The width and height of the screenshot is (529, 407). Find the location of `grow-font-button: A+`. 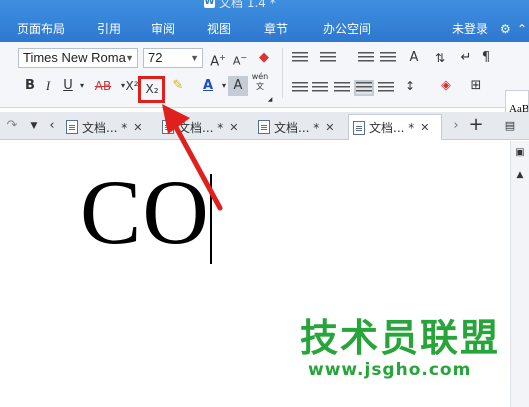

grow-font-button: A+ is located at coordinates (218, 59).